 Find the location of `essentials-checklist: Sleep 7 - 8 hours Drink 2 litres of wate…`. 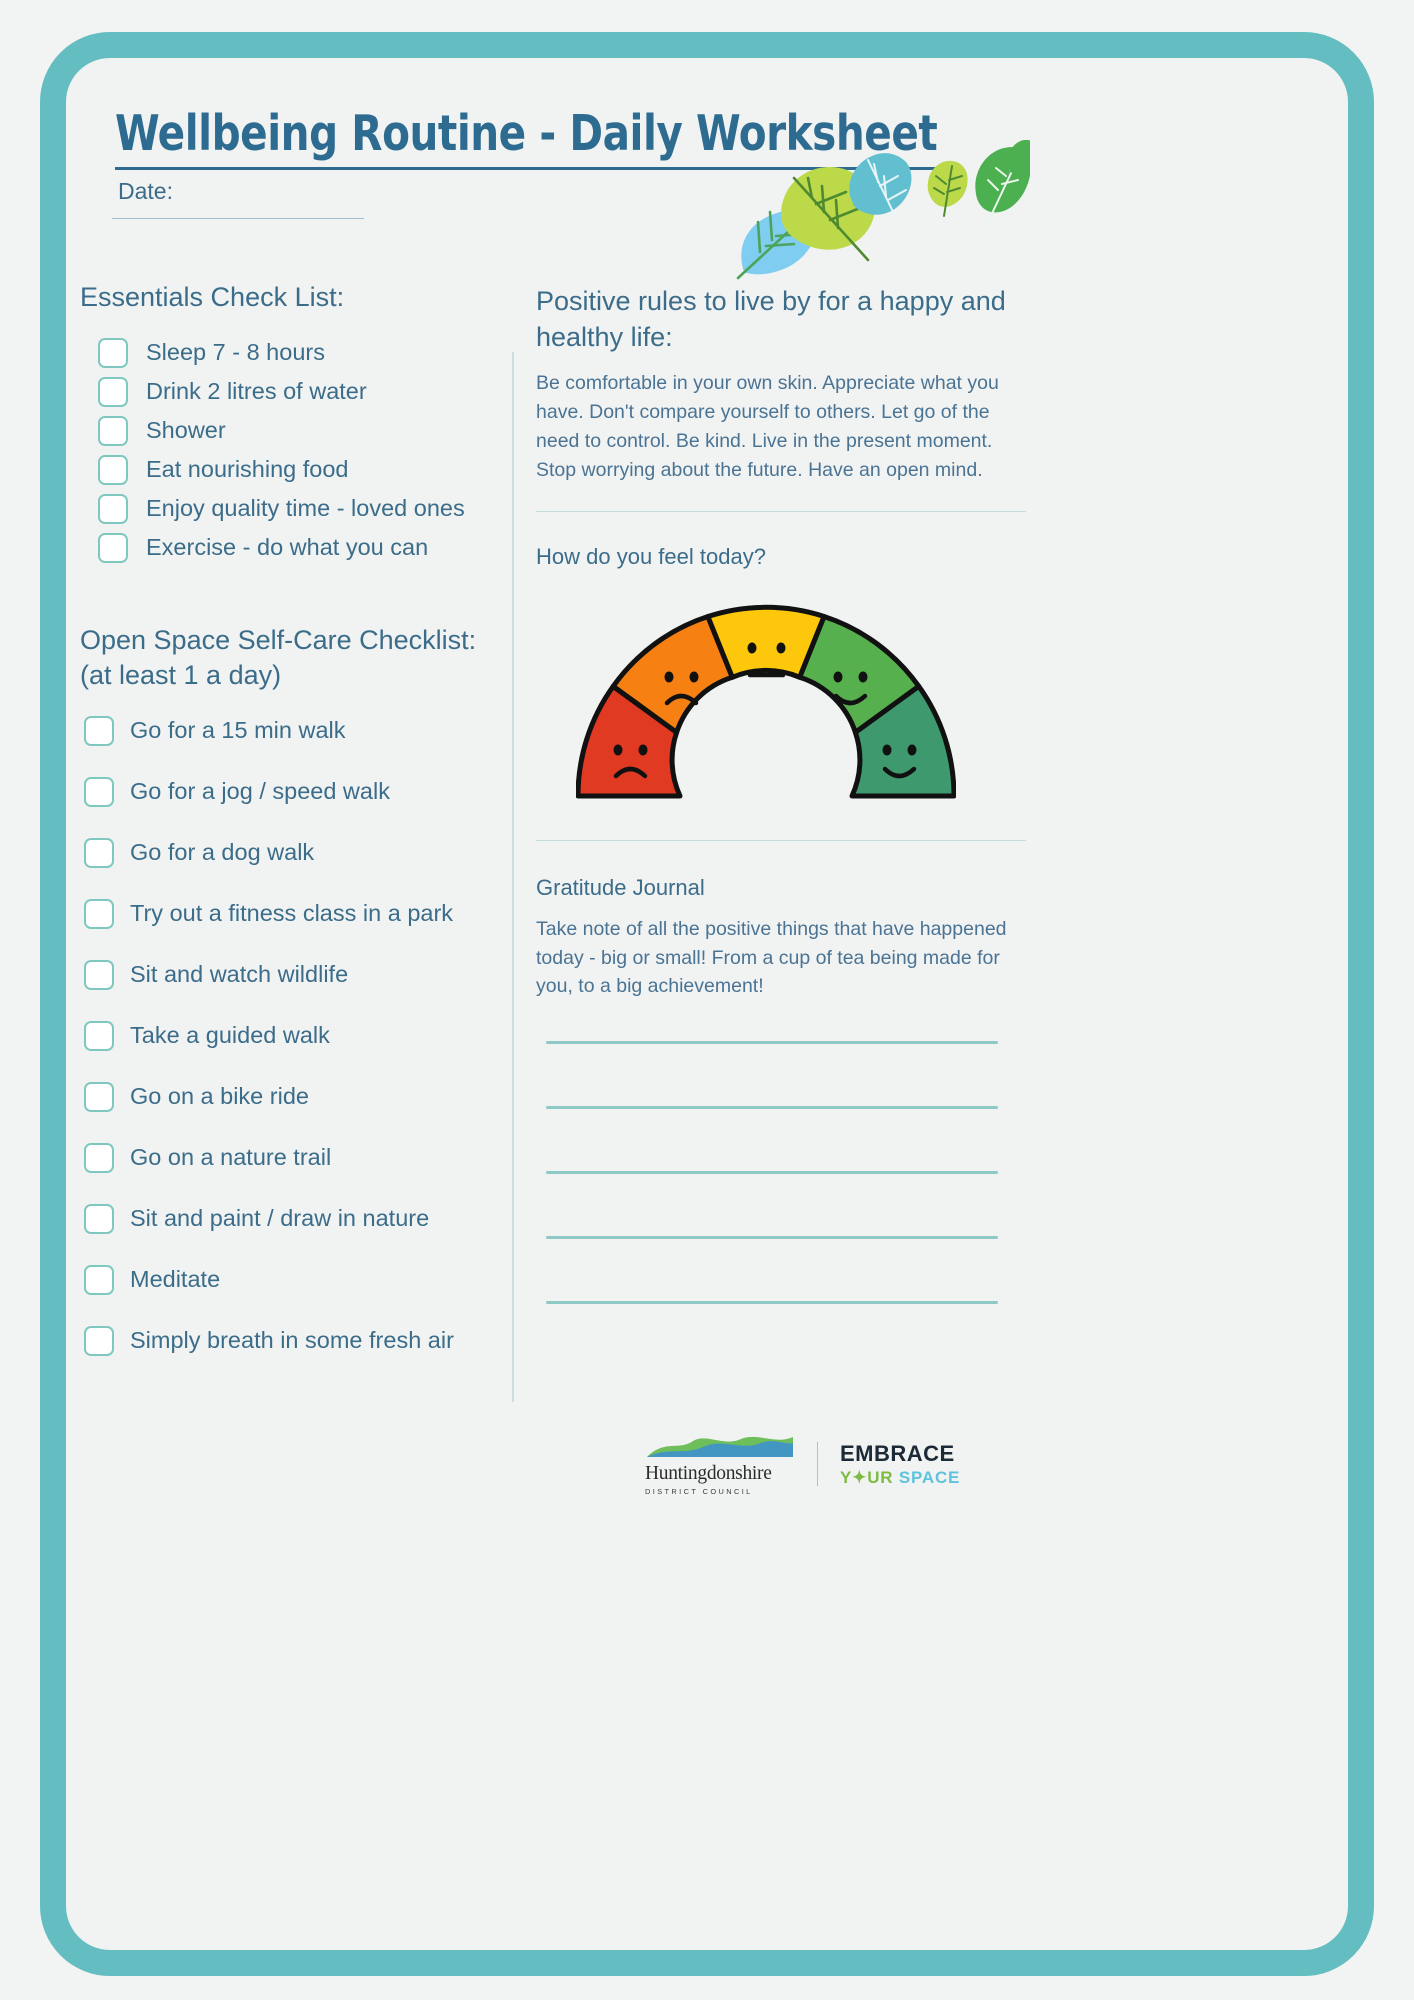

essentials-checklist: Sleep 7 - 8 hours Drink 2 litres of wate… is located at coordinates (295, 450).